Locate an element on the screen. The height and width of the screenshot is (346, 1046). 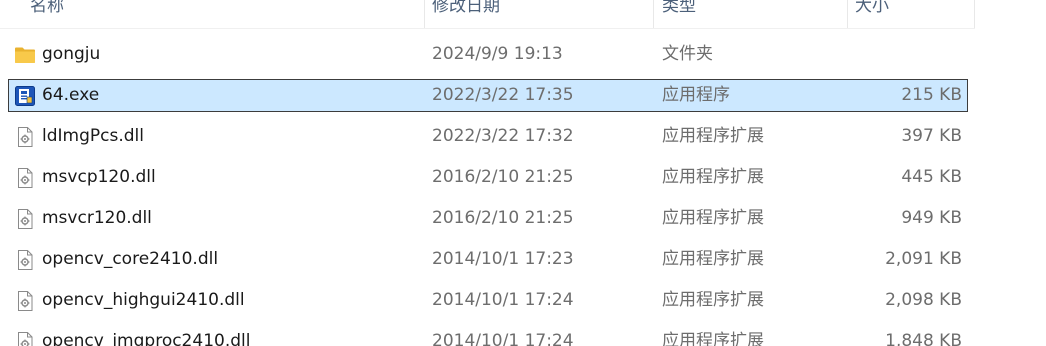
column-header-date: 修改日期 is located at coordinates (466, 10).